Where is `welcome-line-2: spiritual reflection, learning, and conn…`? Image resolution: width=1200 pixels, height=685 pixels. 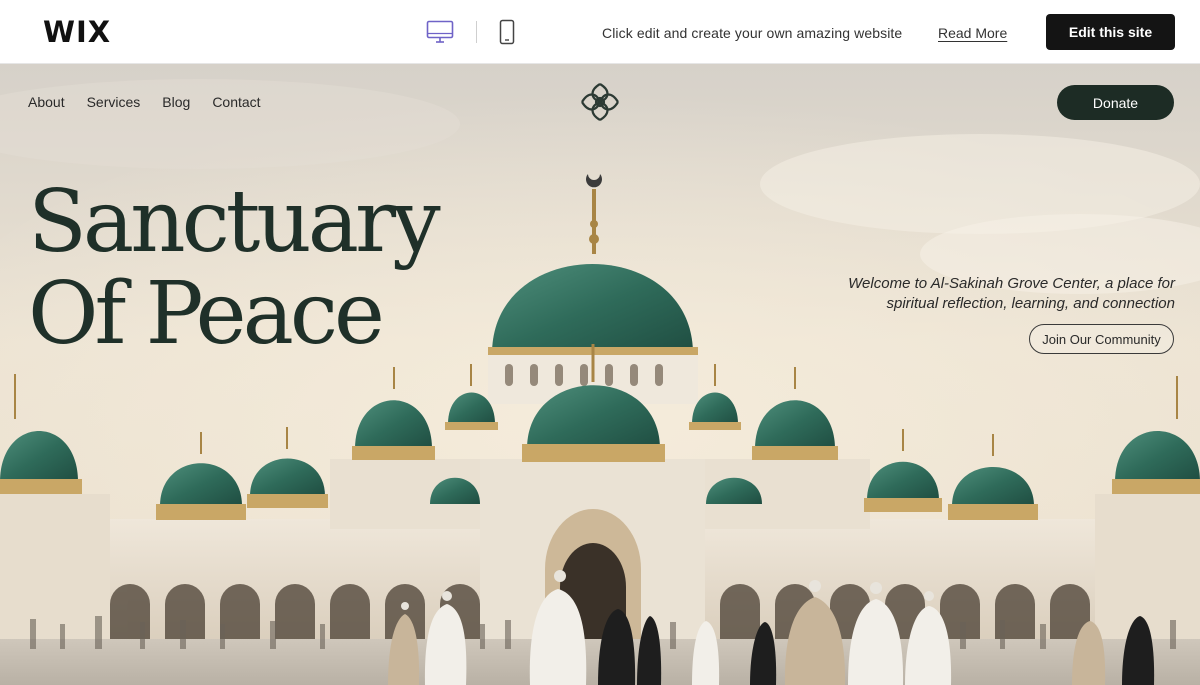
welcome-line-2: spiritual reflection, learning, and conn… is located at coordinates (1030, 303).